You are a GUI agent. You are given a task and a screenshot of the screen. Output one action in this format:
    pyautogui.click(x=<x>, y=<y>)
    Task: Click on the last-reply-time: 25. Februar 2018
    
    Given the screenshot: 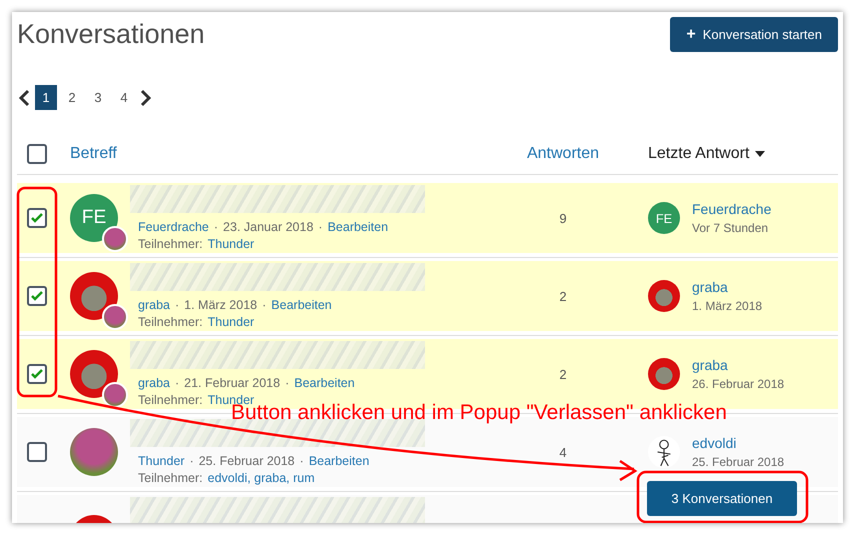 What is the action you would take?
    pyautogui.click(x=738, y=462)
    